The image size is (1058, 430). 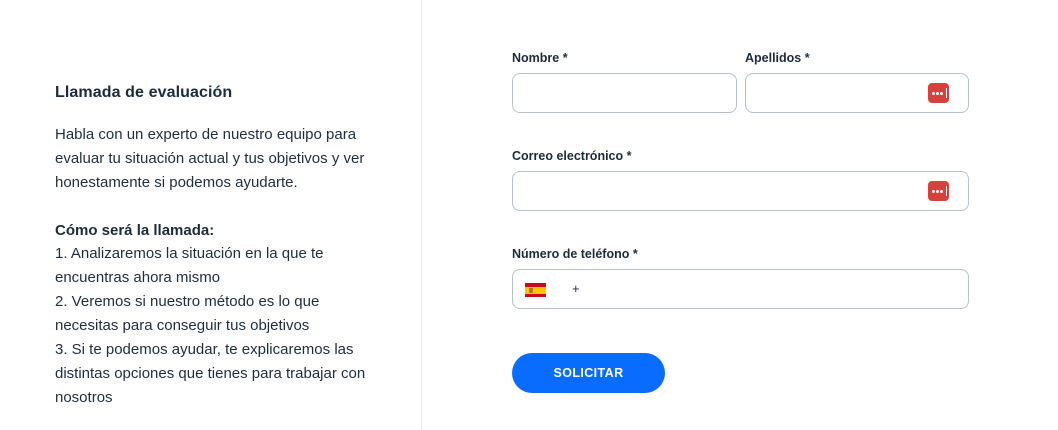 I want to click on first-name-field, so click(x=624, y=93).